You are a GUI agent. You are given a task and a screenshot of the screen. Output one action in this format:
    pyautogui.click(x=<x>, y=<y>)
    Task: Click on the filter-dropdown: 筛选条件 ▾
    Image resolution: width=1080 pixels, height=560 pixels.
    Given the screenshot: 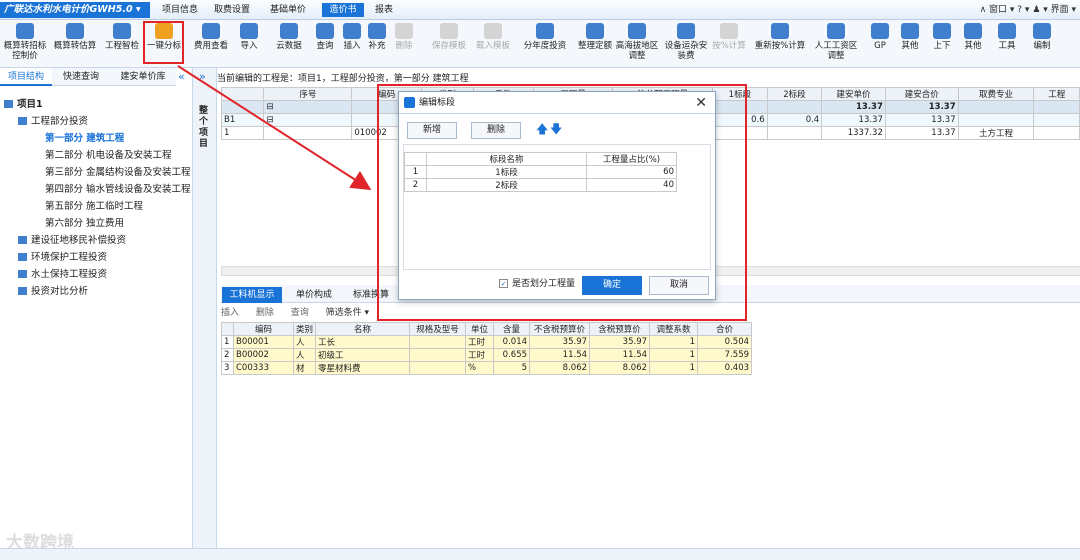 What is the action you would take?
    pyautogui.click(x=347, y=313)
    